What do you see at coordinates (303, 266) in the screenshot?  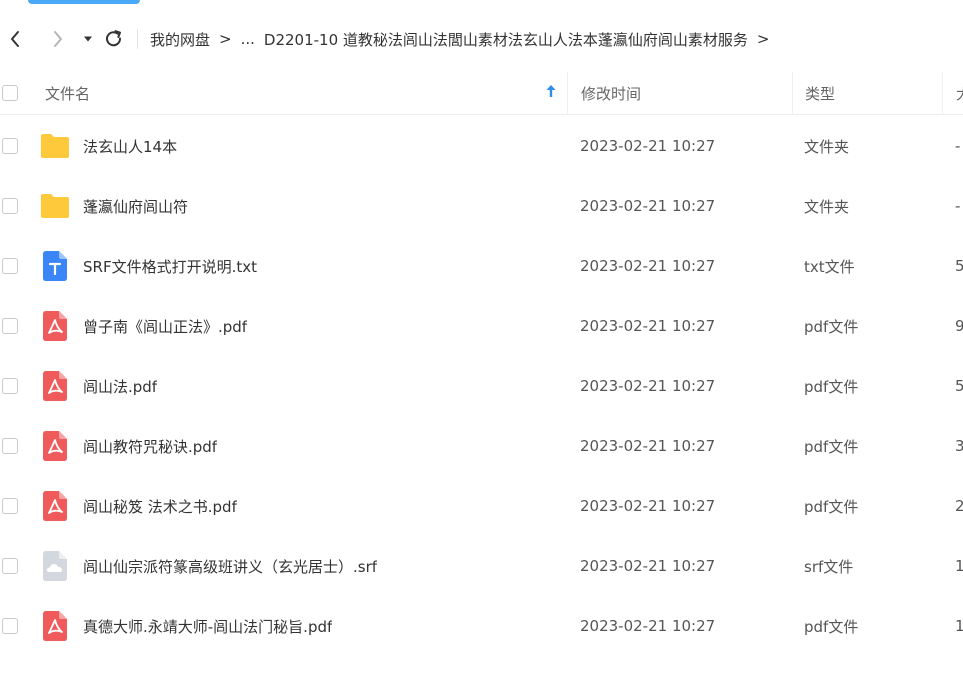 I see `file-name-cell: SRF文件格式打开说明.txt` at bounding box center [303, 266].